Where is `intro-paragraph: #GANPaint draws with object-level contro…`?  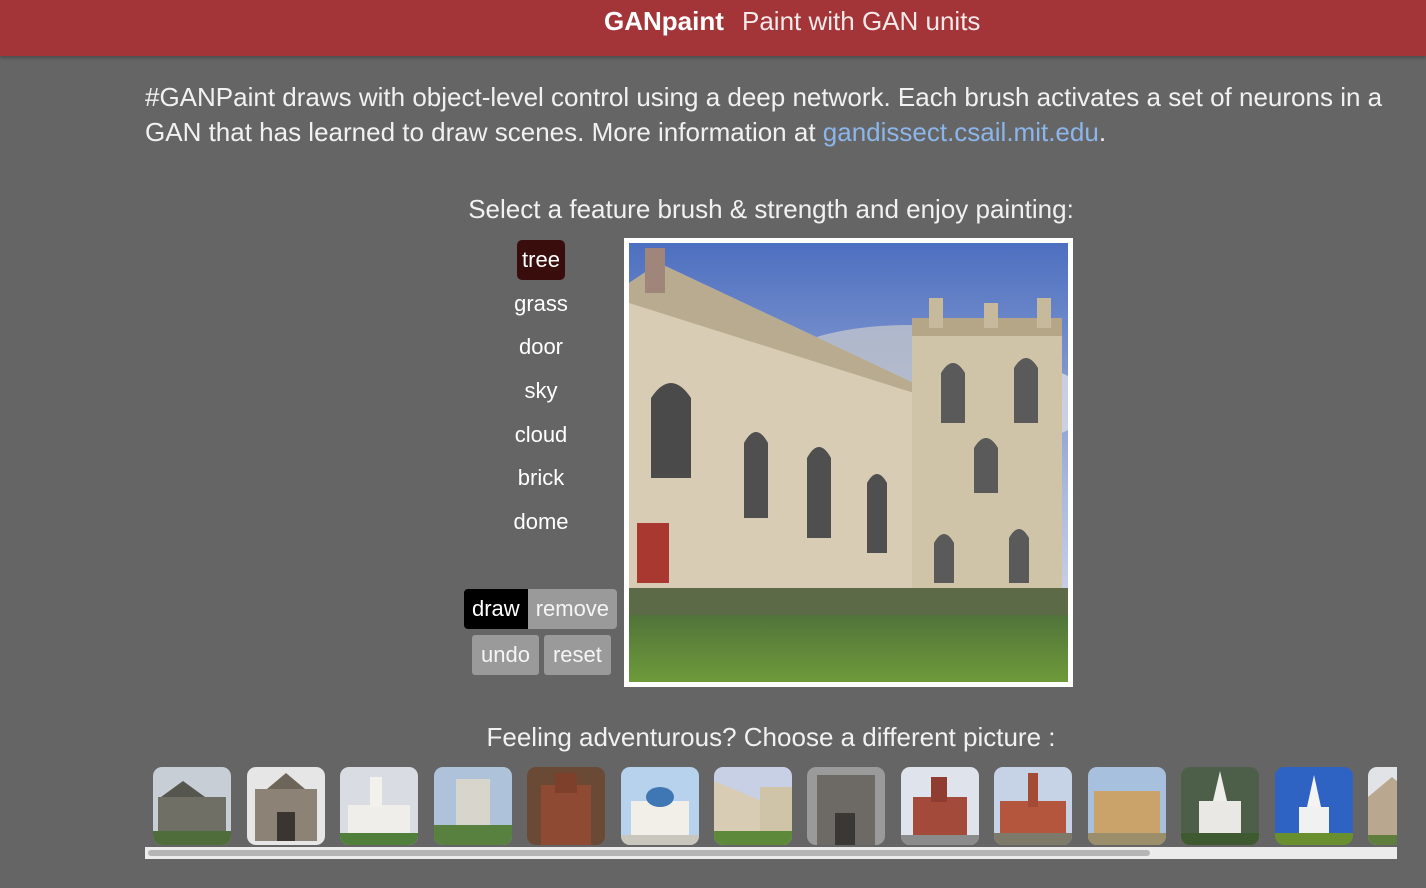
intro-paragraph: #GANPaint draws with object-level contro… is located at coordinates (765, 115).